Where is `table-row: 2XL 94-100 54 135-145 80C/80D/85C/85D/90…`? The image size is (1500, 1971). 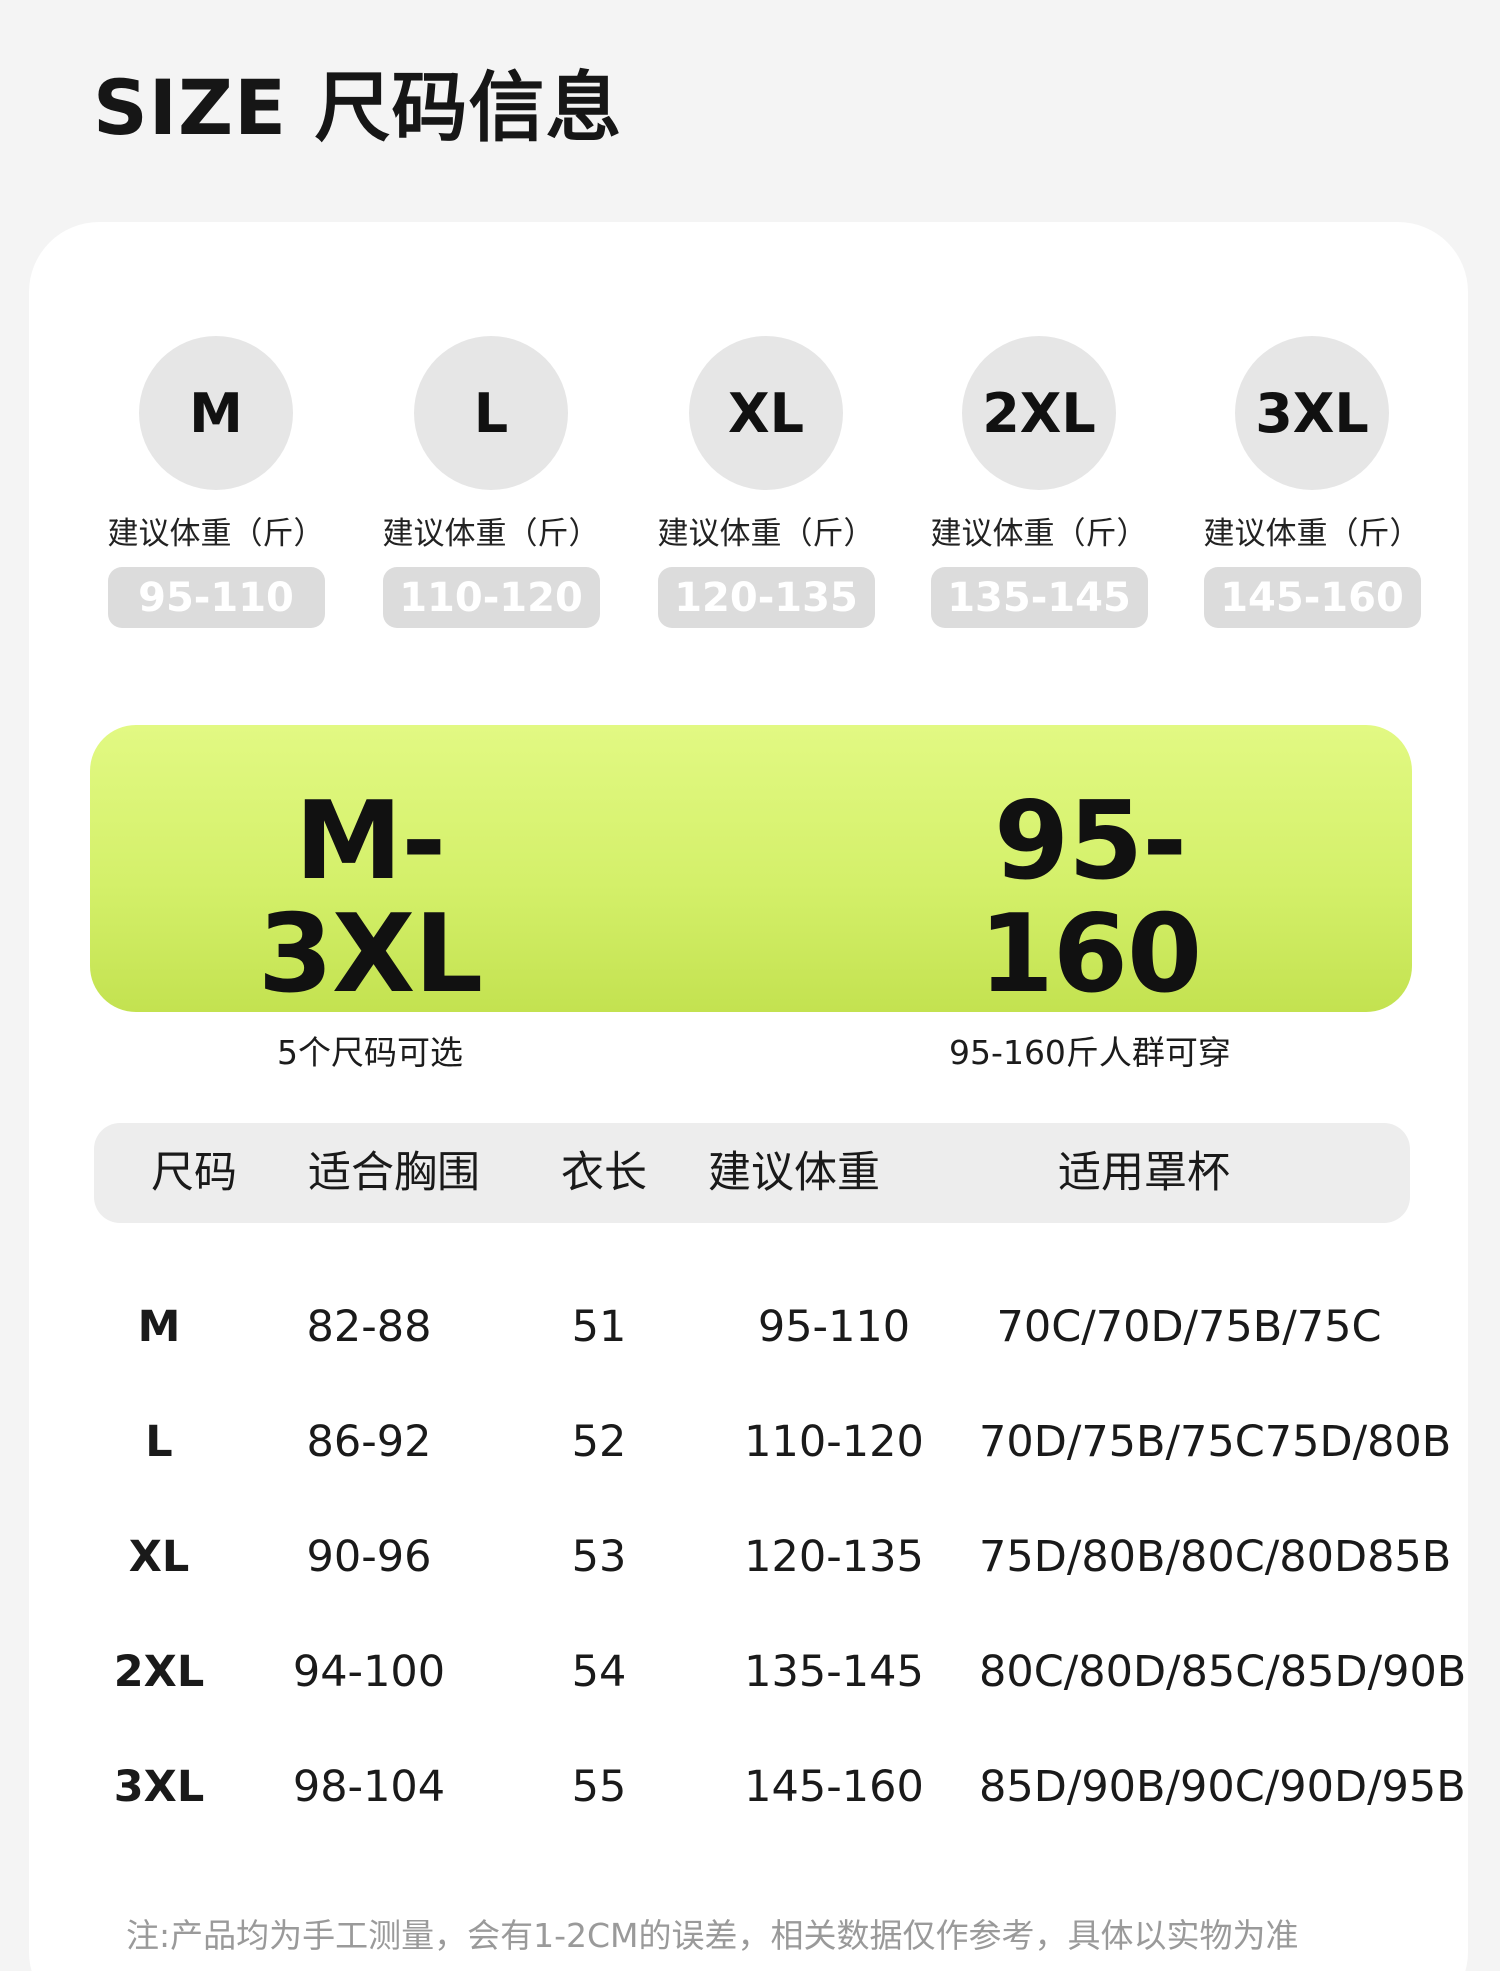
table-row: 2XL 94-100 54 135-145 80C/80D/85C/85D/90… is located at coordinates (748, 1672).